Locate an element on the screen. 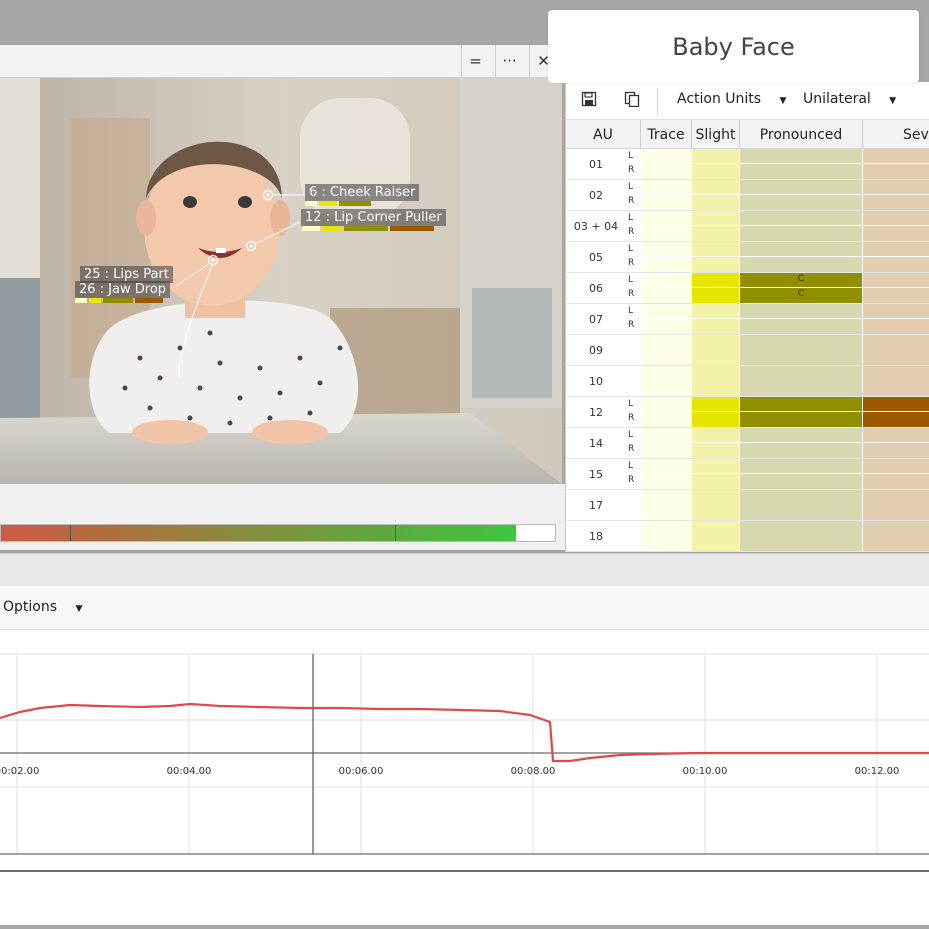 The height and width of the screenshot is (929, 929). save-icon is located at coordinates (589, 100).